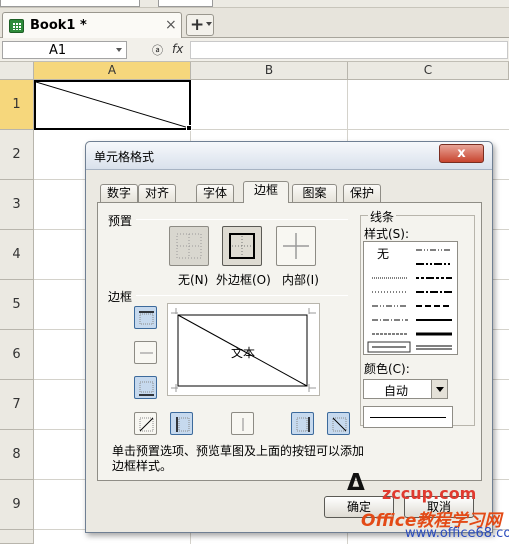  What do you see at coordinates (17, 255) in the screenshot?
I see `row-header-4: 4` at bounding box center [17, 255].